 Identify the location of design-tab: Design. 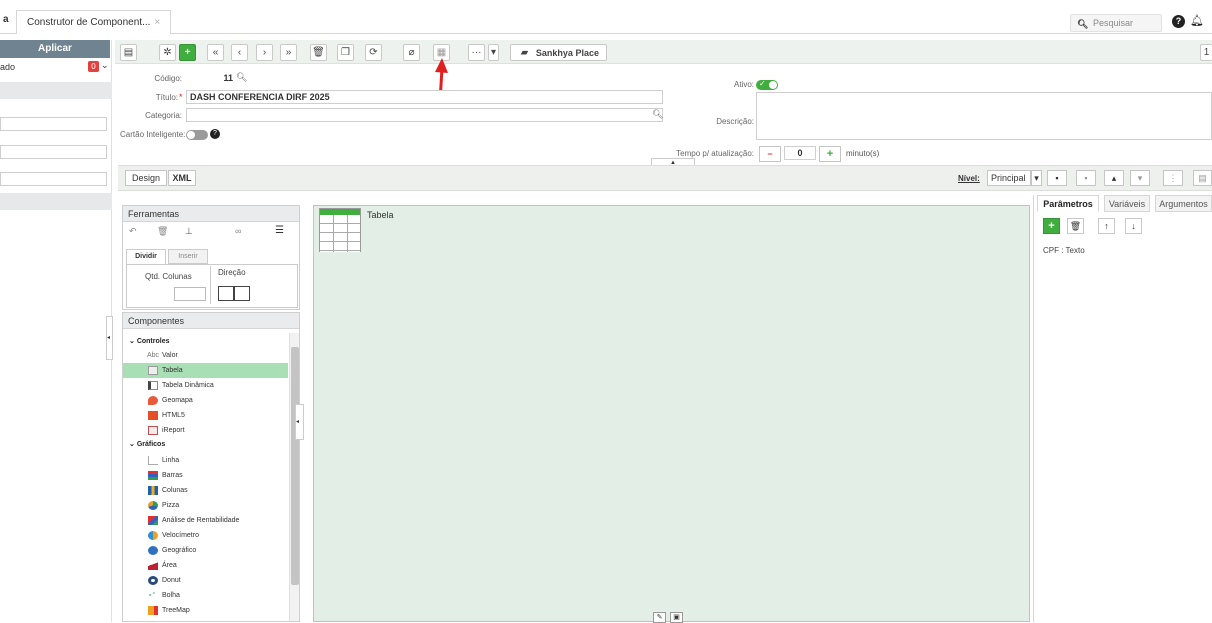
(146, 178).